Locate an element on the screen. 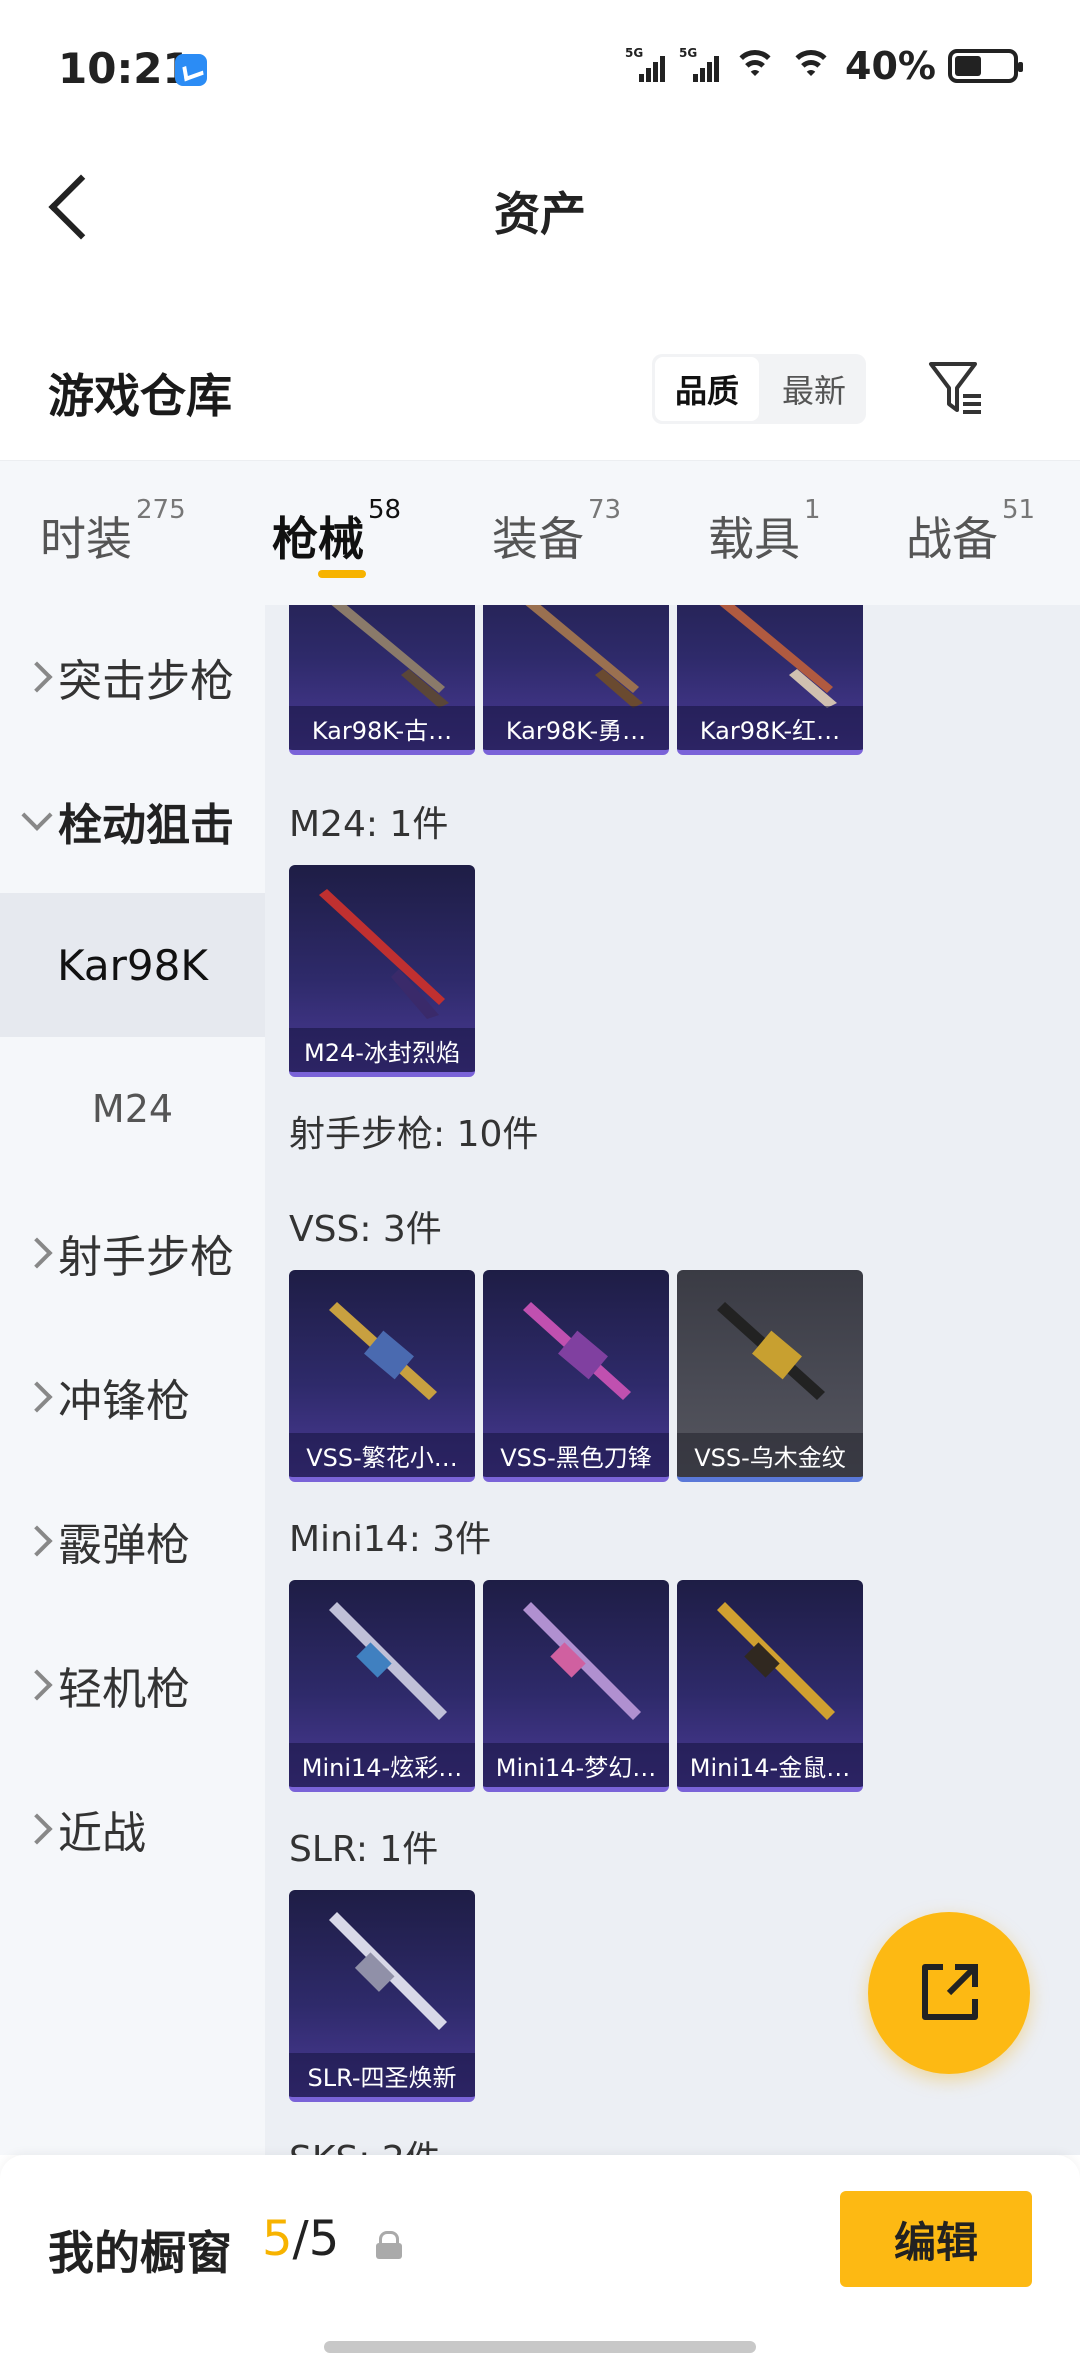 The width and height of the screenshot is (1080, 2376). warehouse-header: 游戏仓库 品质 最新 is located at coordinates (540, 395).